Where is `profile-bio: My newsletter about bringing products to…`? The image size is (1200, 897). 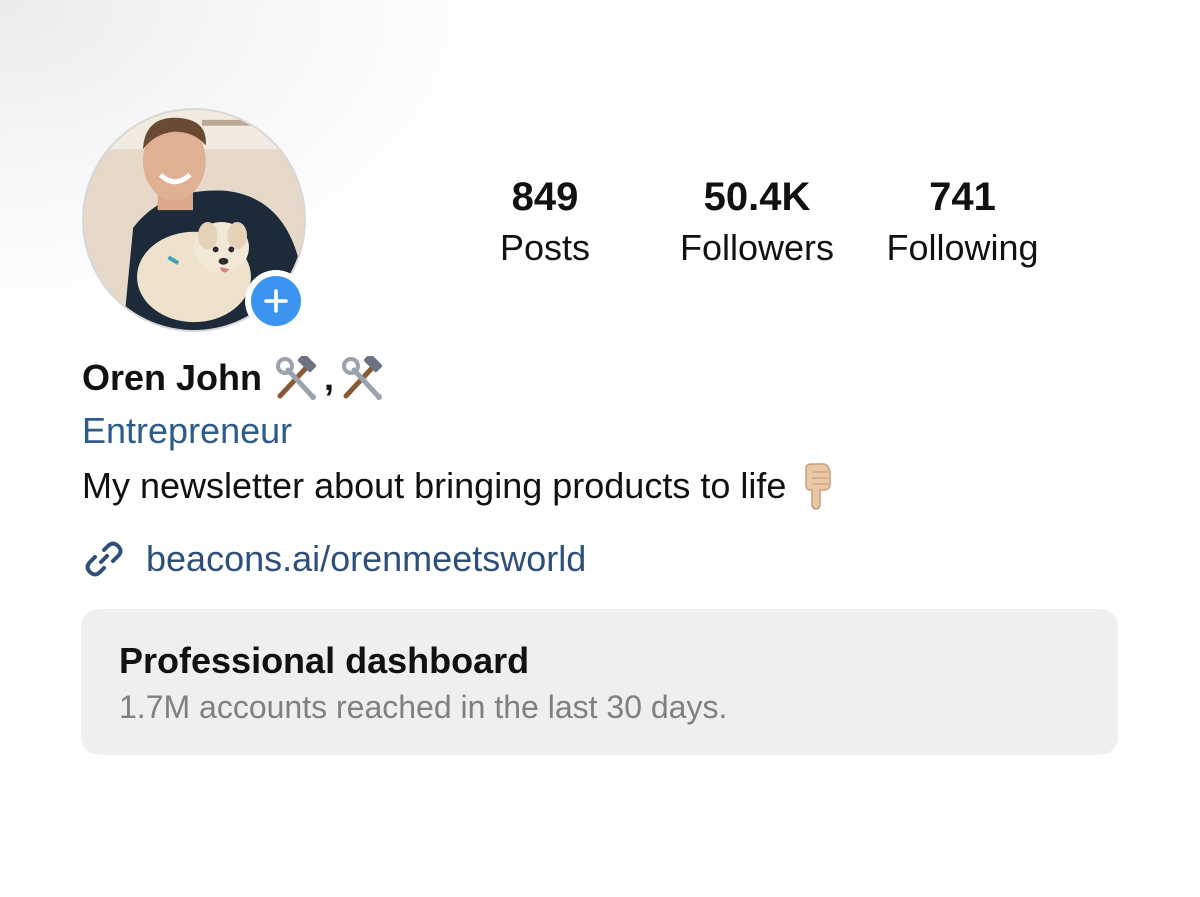 profile-bio: My newsletter about bringing products to… is located at coordinates (458, 486).